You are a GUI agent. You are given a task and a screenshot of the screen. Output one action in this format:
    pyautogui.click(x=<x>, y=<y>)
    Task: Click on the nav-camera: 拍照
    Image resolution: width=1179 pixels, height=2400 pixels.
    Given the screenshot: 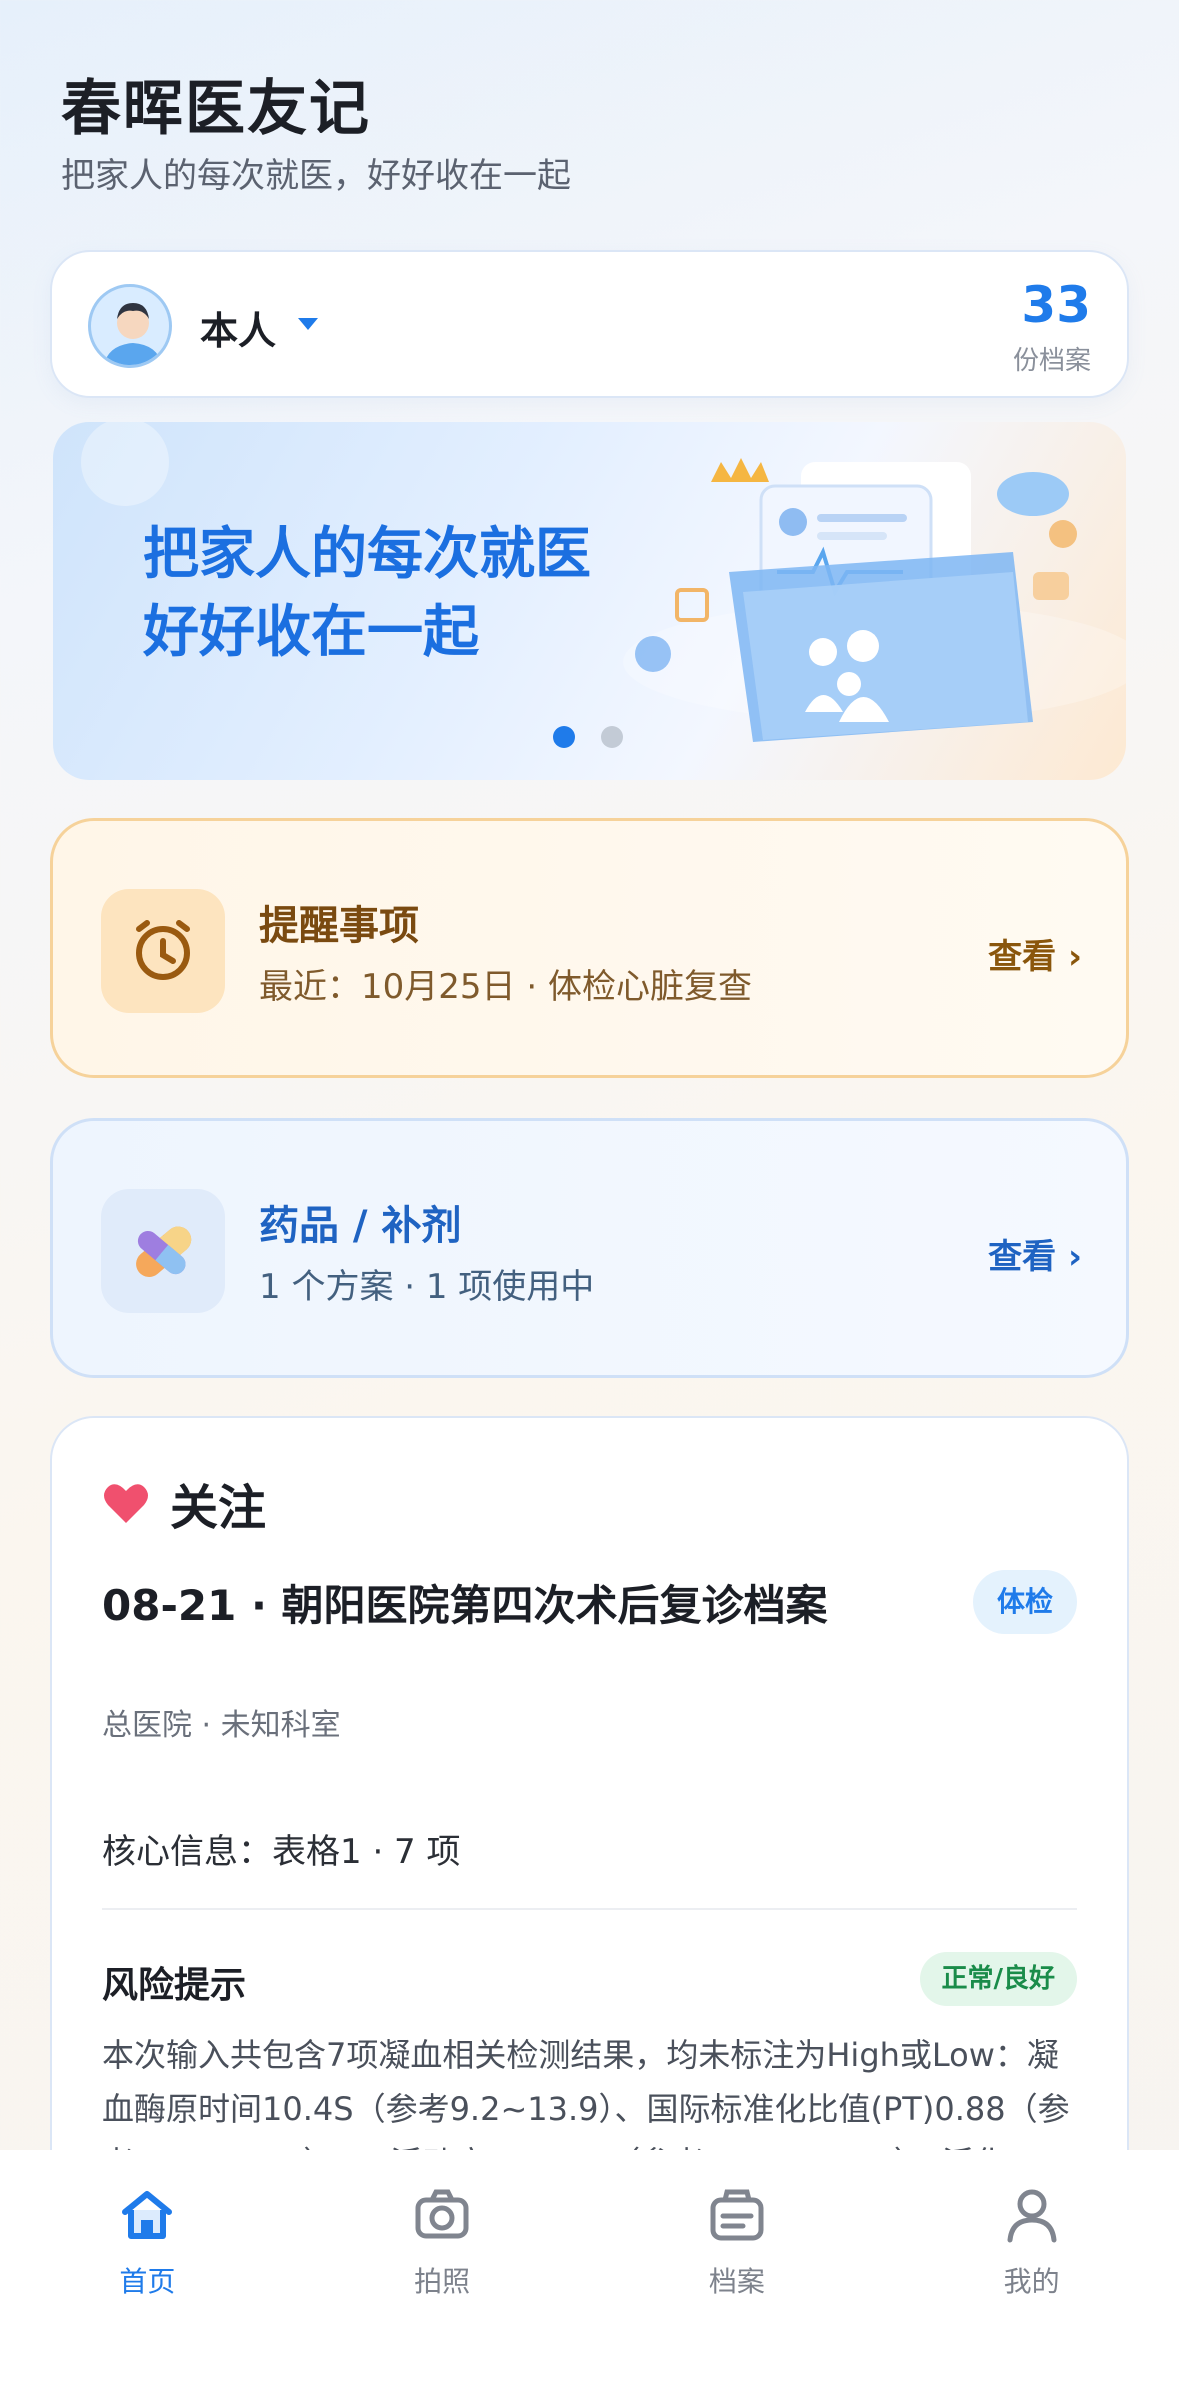 What is the action you would take?
    pyautogui.click(x=442, y=2275)
    